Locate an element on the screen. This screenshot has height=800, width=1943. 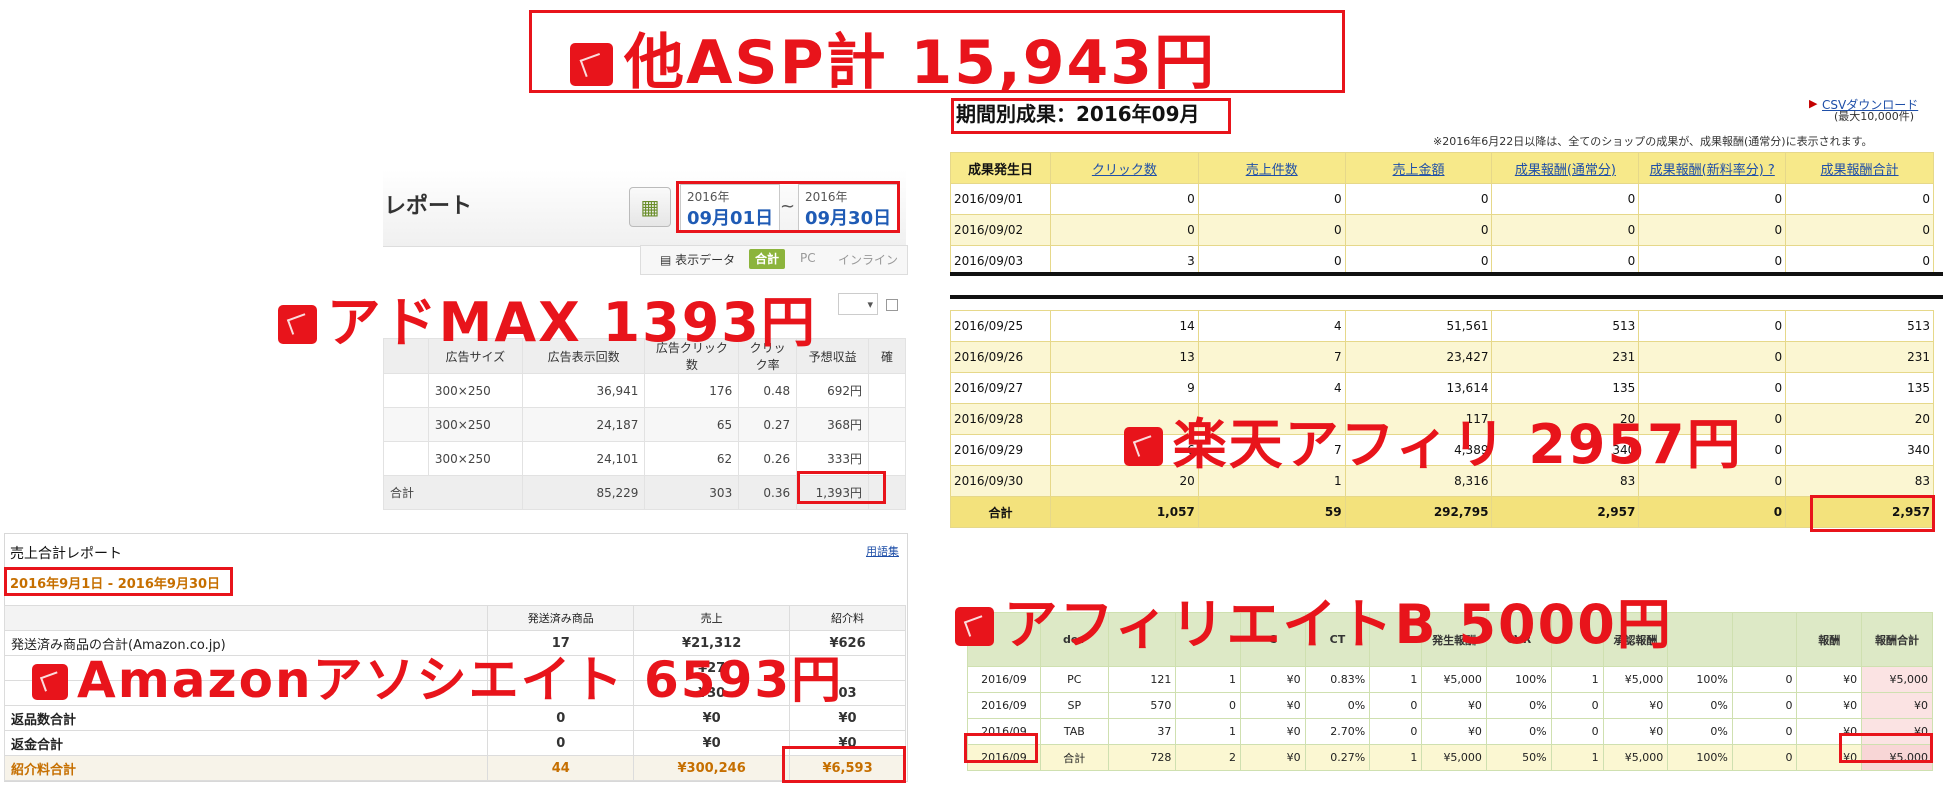
view-option-total: 合計 is located at coordinates (767, 259).